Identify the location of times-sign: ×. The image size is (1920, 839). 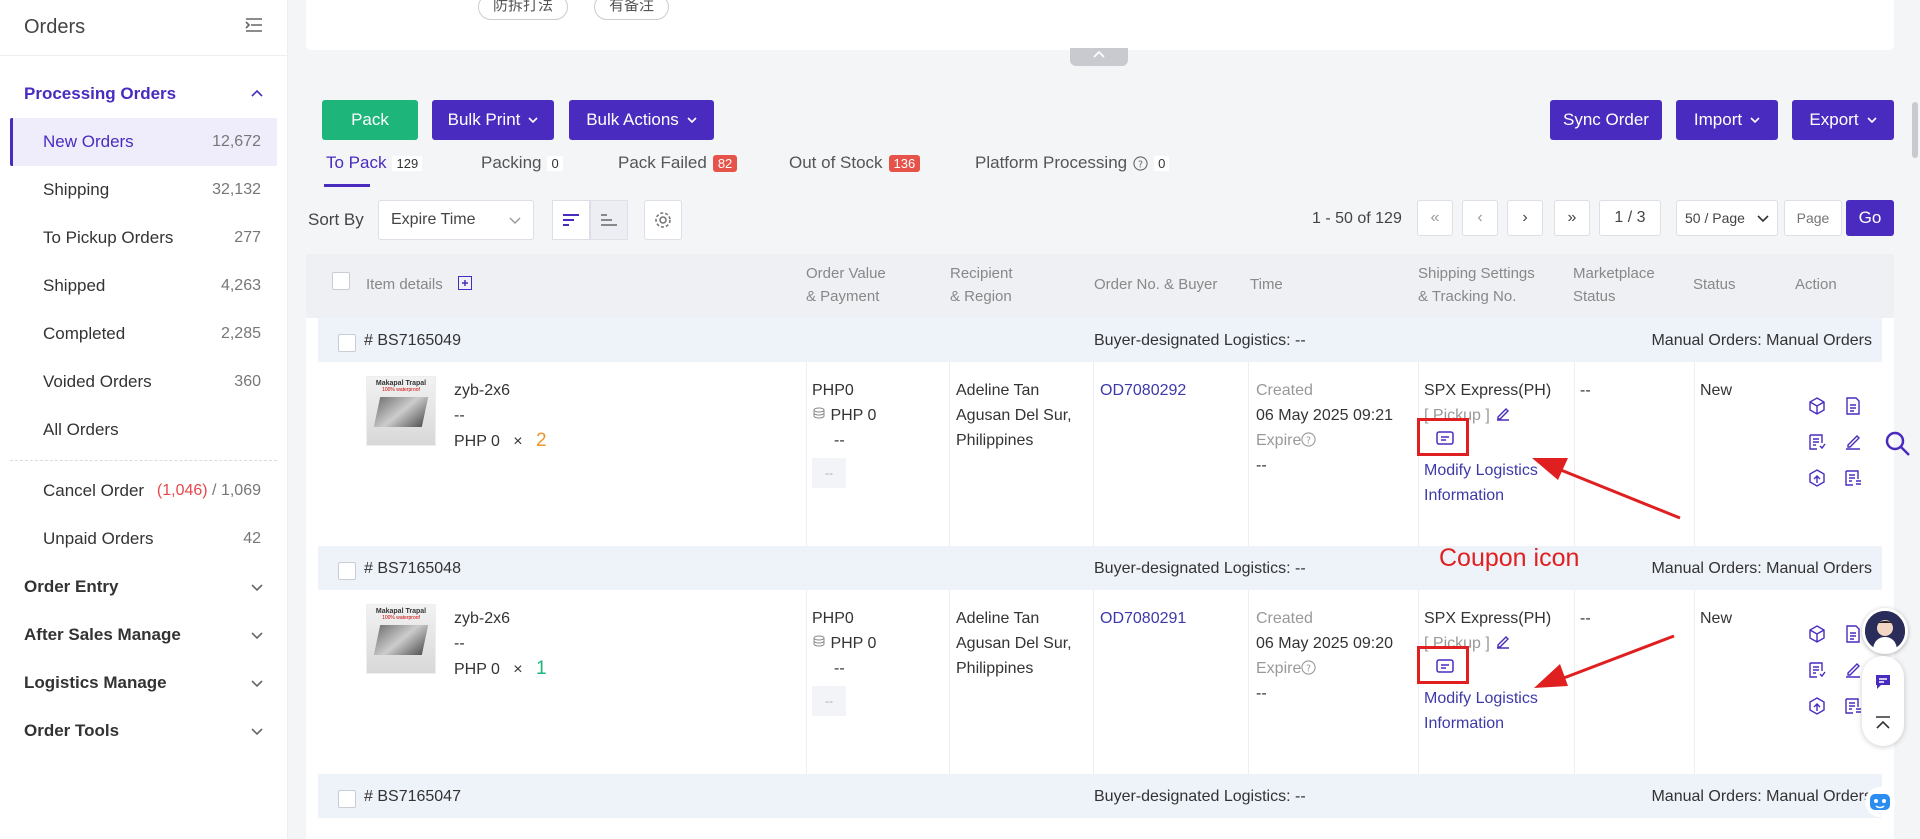
(518, 441).